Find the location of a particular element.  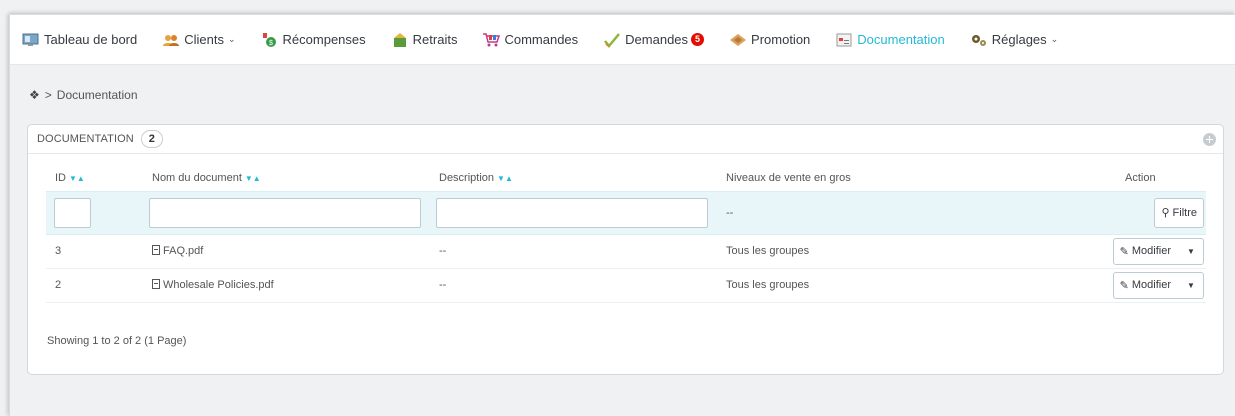

nav-reglages: Réglages ⌄ is located at coordinates (1014, 40).